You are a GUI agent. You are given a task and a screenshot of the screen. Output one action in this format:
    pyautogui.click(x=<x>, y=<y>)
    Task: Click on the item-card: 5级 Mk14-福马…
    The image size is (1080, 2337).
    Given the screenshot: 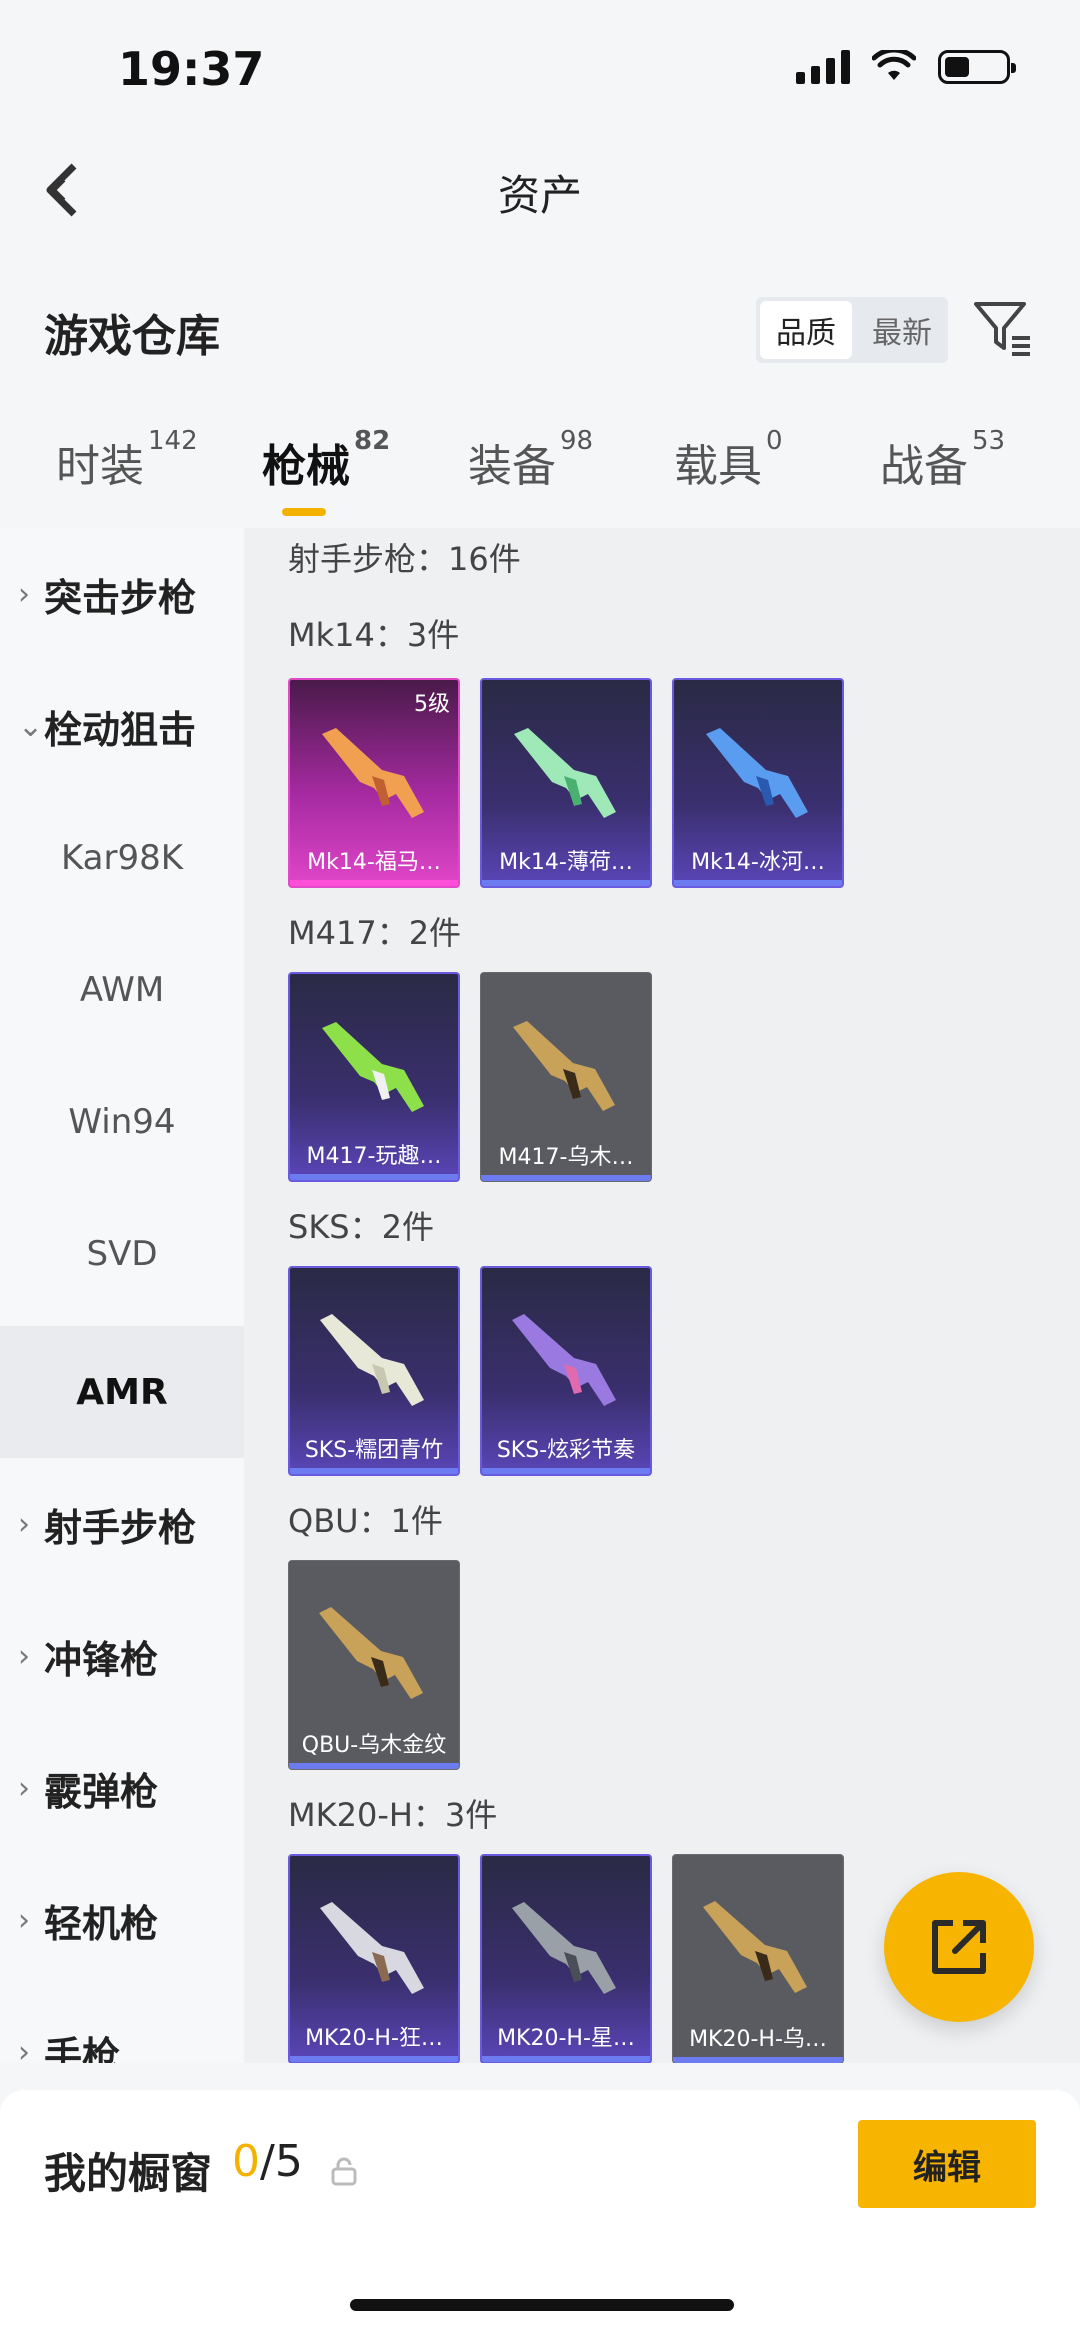 What is the action you would take?
    pyautogui.click(x=374, y=783)
    